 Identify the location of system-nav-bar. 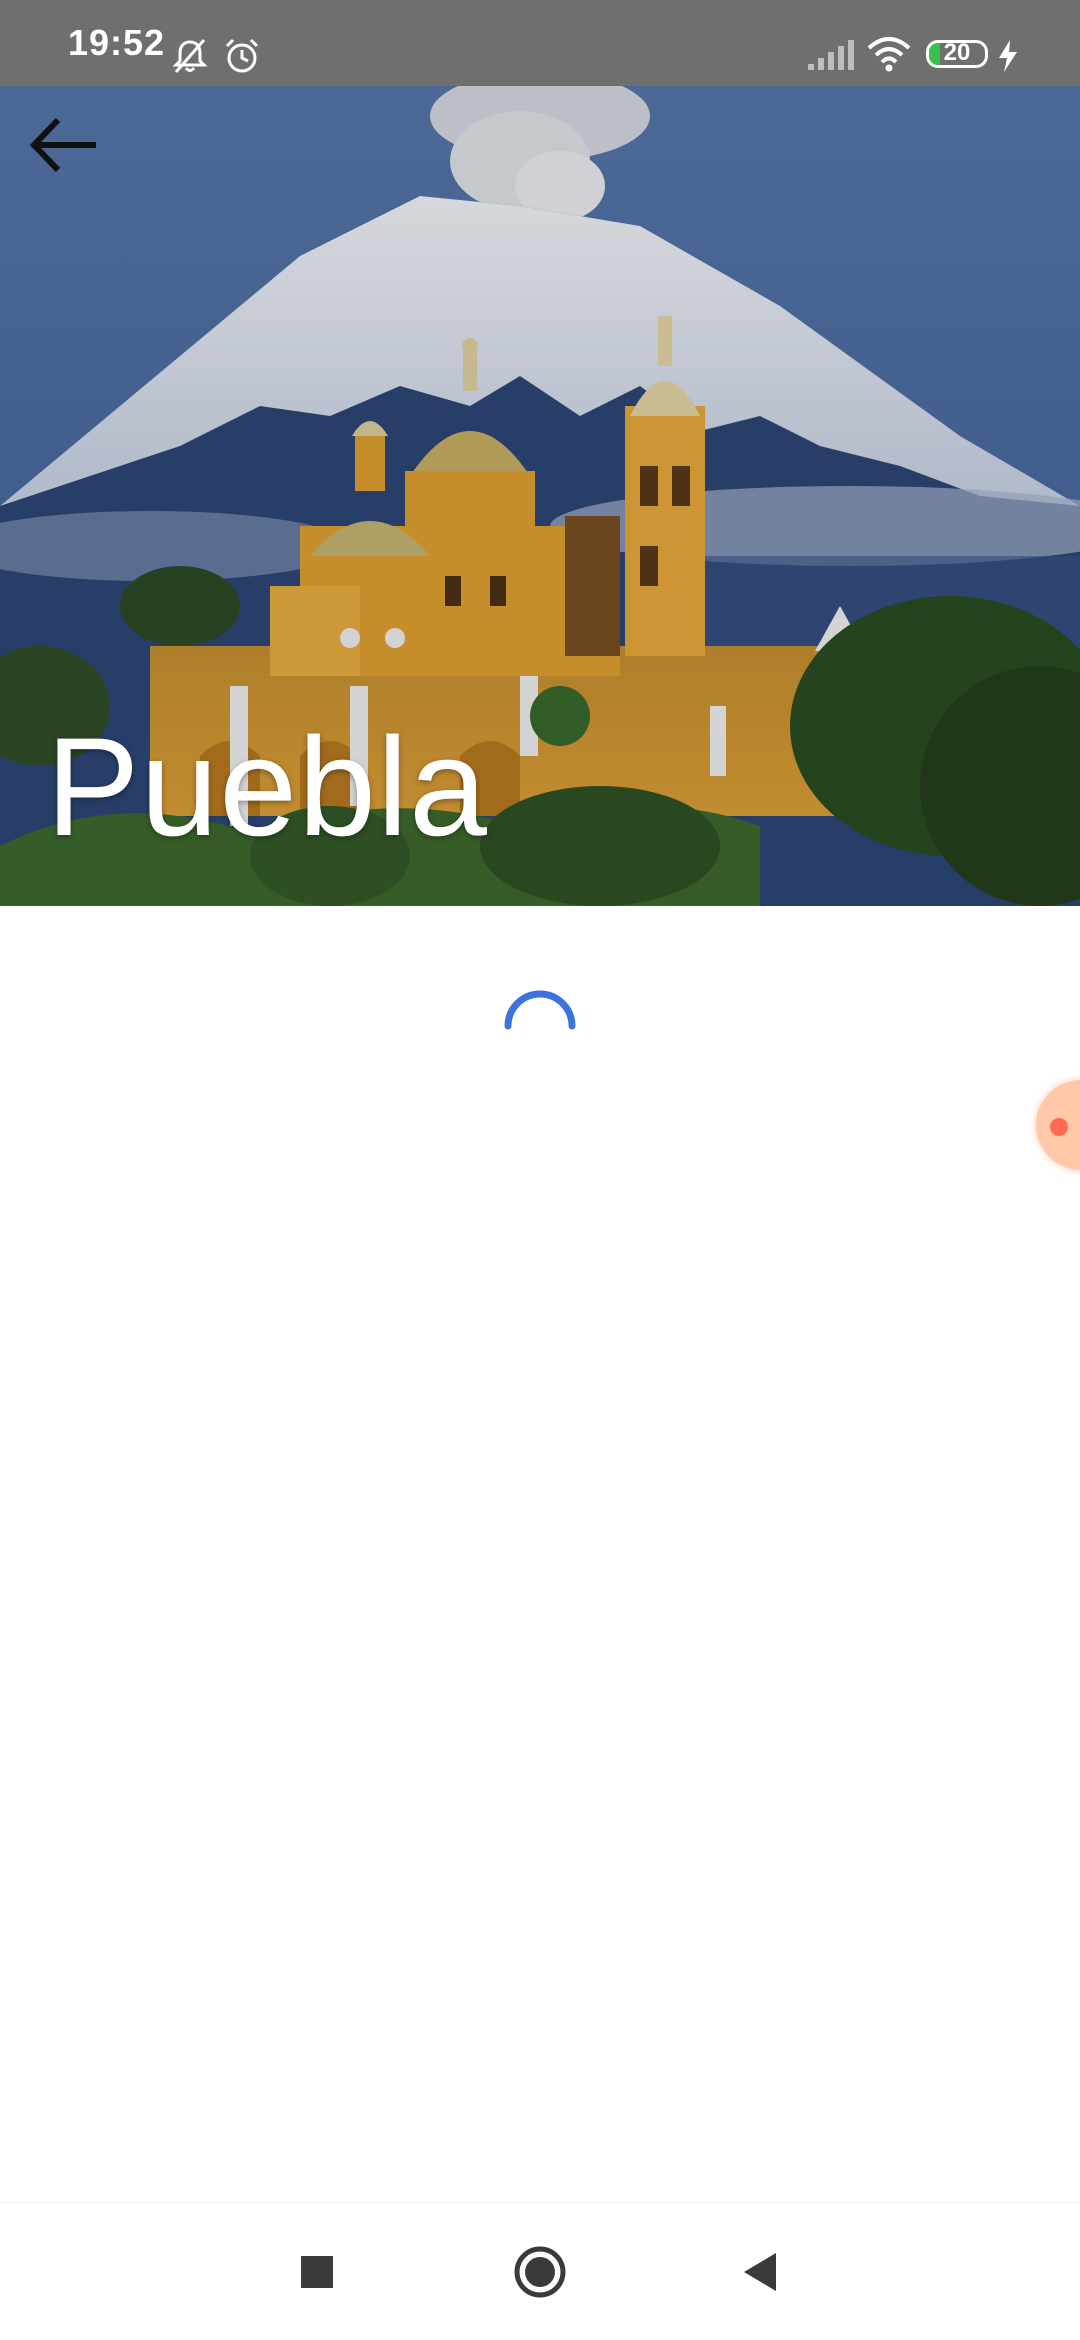
(540, 2271).